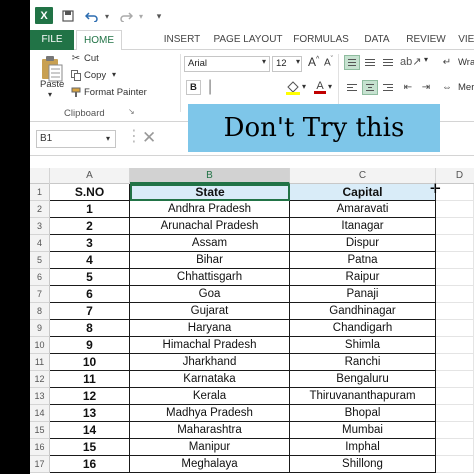 The width and height of the screenshot is (474, 474). What do you see at coordinates (92, 16) in the screenshot?
I see `undo-icon` at bounding box center [92, 16].